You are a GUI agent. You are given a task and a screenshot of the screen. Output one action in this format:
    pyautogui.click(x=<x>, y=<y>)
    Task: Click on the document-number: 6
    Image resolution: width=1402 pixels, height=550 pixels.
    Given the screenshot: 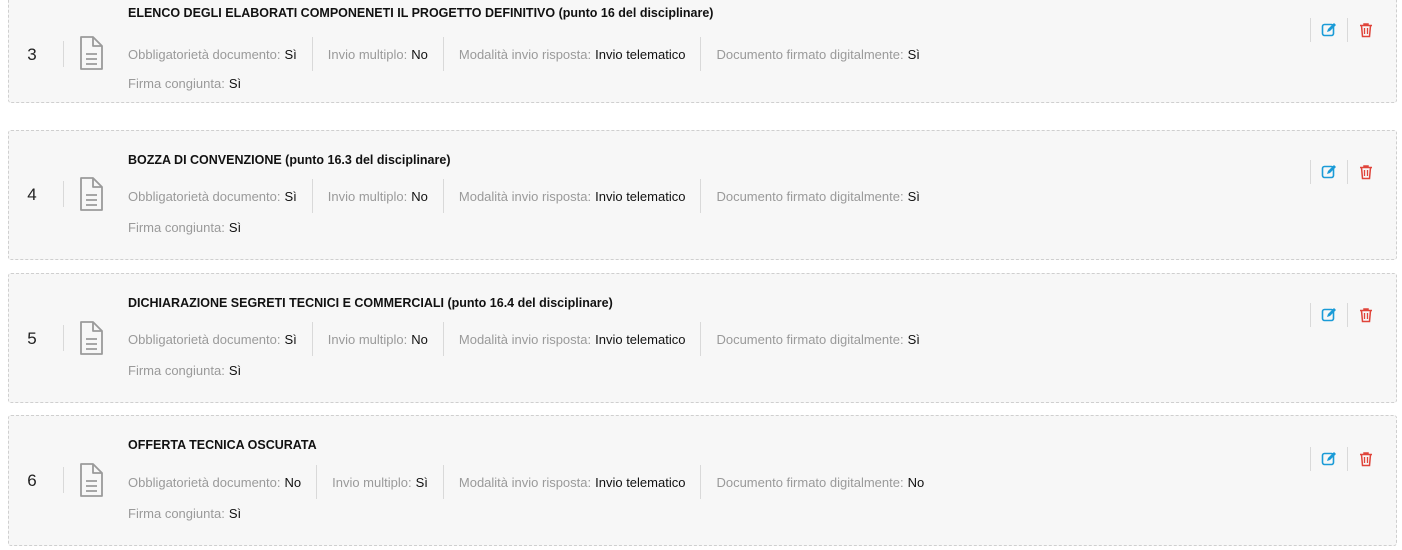 What is the action you would take?
    pyautogui.click(x=32, y=480)
    